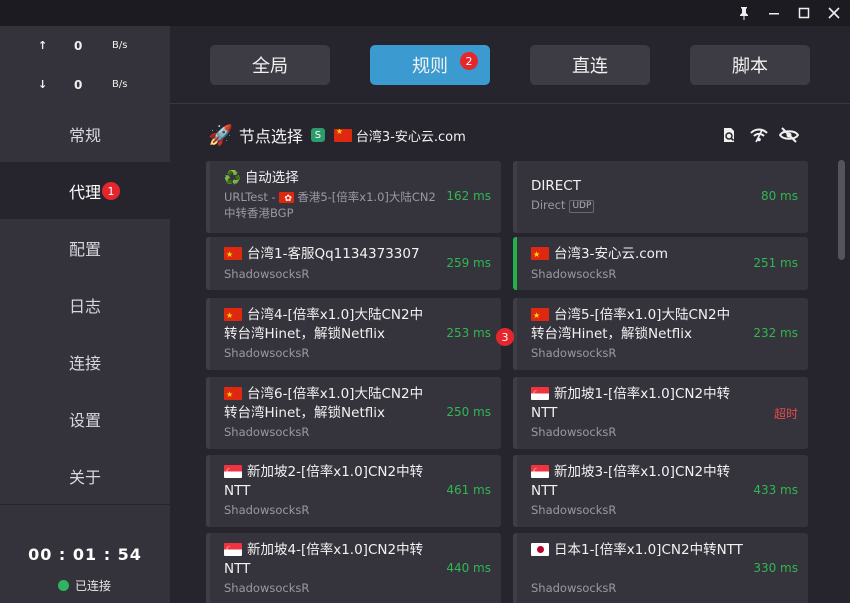  I want to click on minimize-icon, so click(774, 13).